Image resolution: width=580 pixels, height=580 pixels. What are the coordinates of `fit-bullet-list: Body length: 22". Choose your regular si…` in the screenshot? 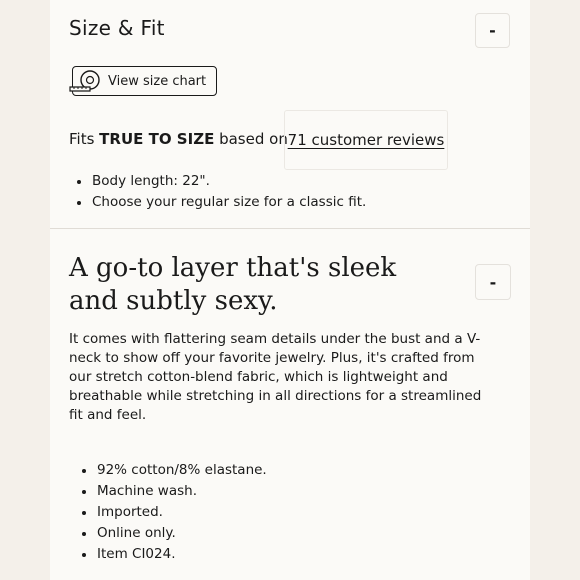 It's located at (217, 192).